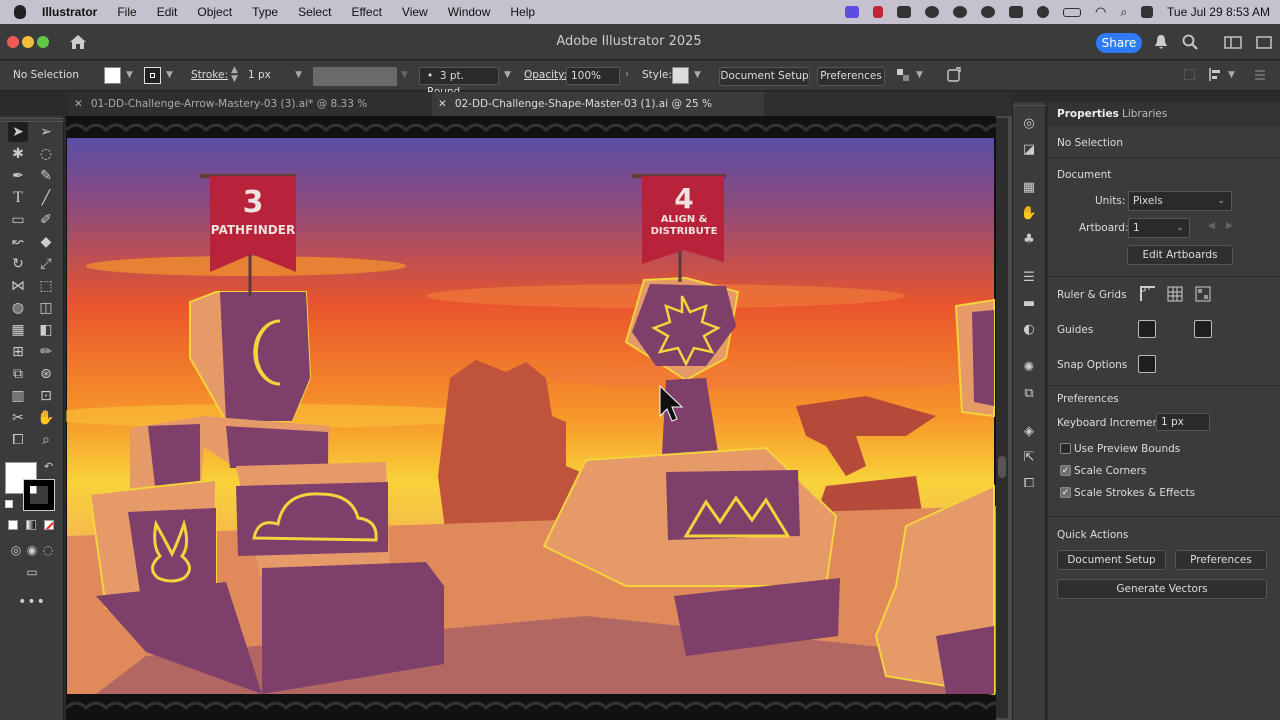  Describe the element at coordinates (1218, 12) in the screenshot. I see `menubar-clock: Tue Jul 29 8:53 AM` at that location.